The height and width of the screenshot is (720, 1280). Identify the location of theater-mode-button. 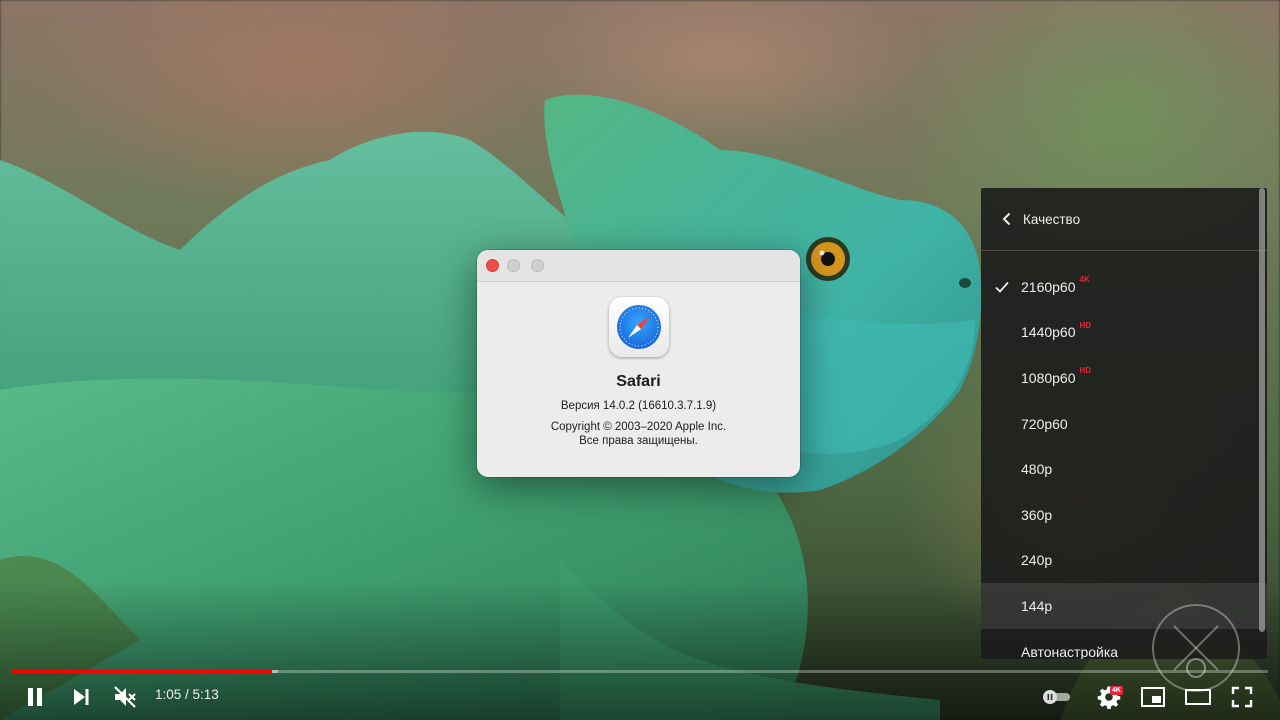
(1198, 697).